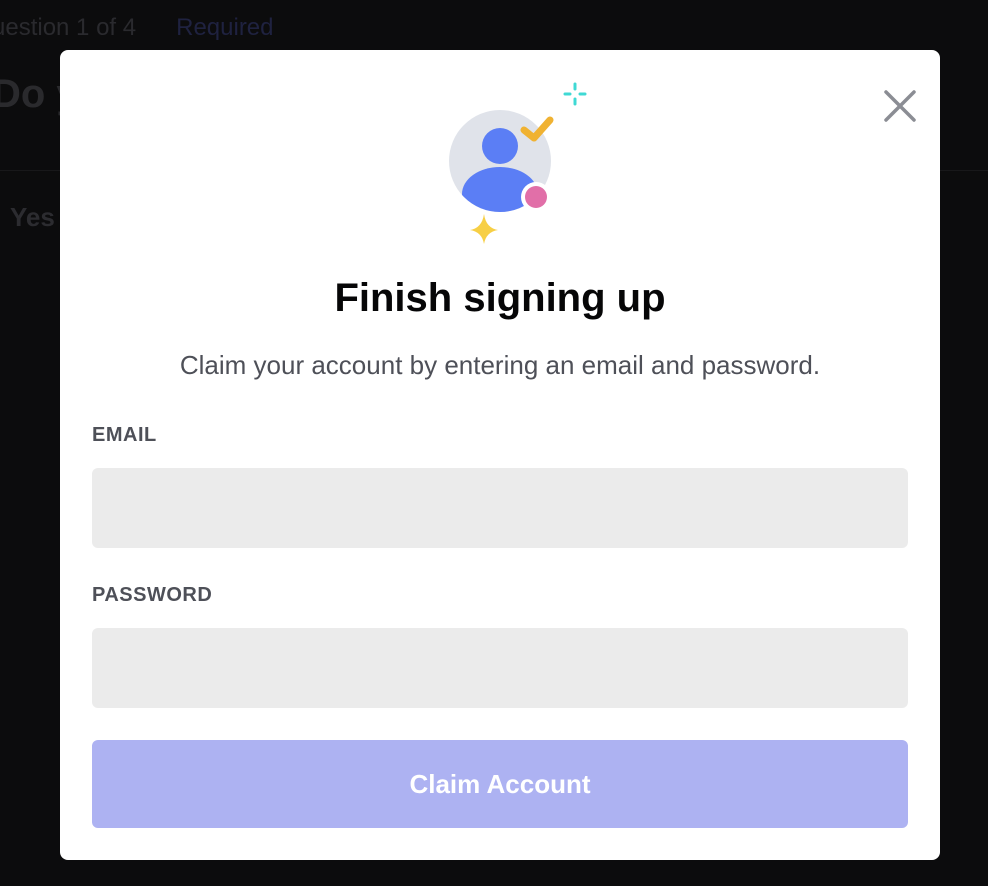  What do you see at coordinates (500, 668) in the screenshot?
I see `password-field` at bounding box center [500, 668].